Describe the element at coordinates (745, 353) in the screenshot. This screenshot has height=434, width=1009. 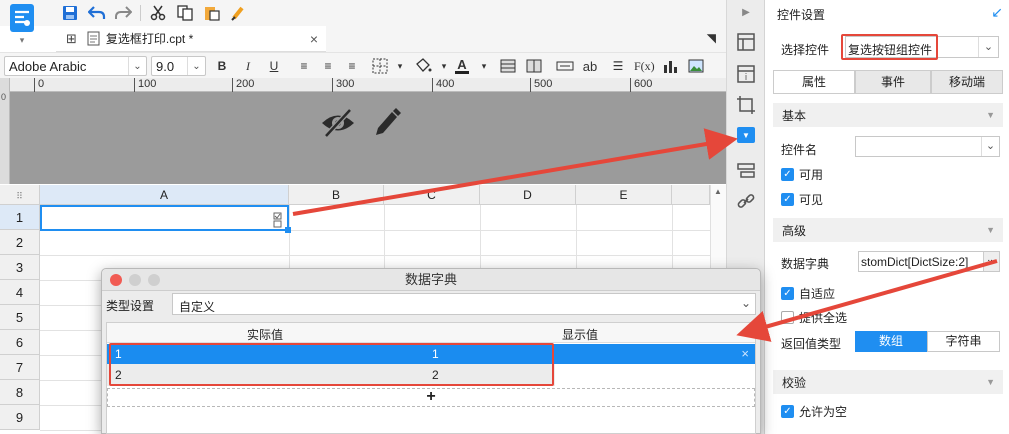
I see `row-close-icon: ×` at that location.